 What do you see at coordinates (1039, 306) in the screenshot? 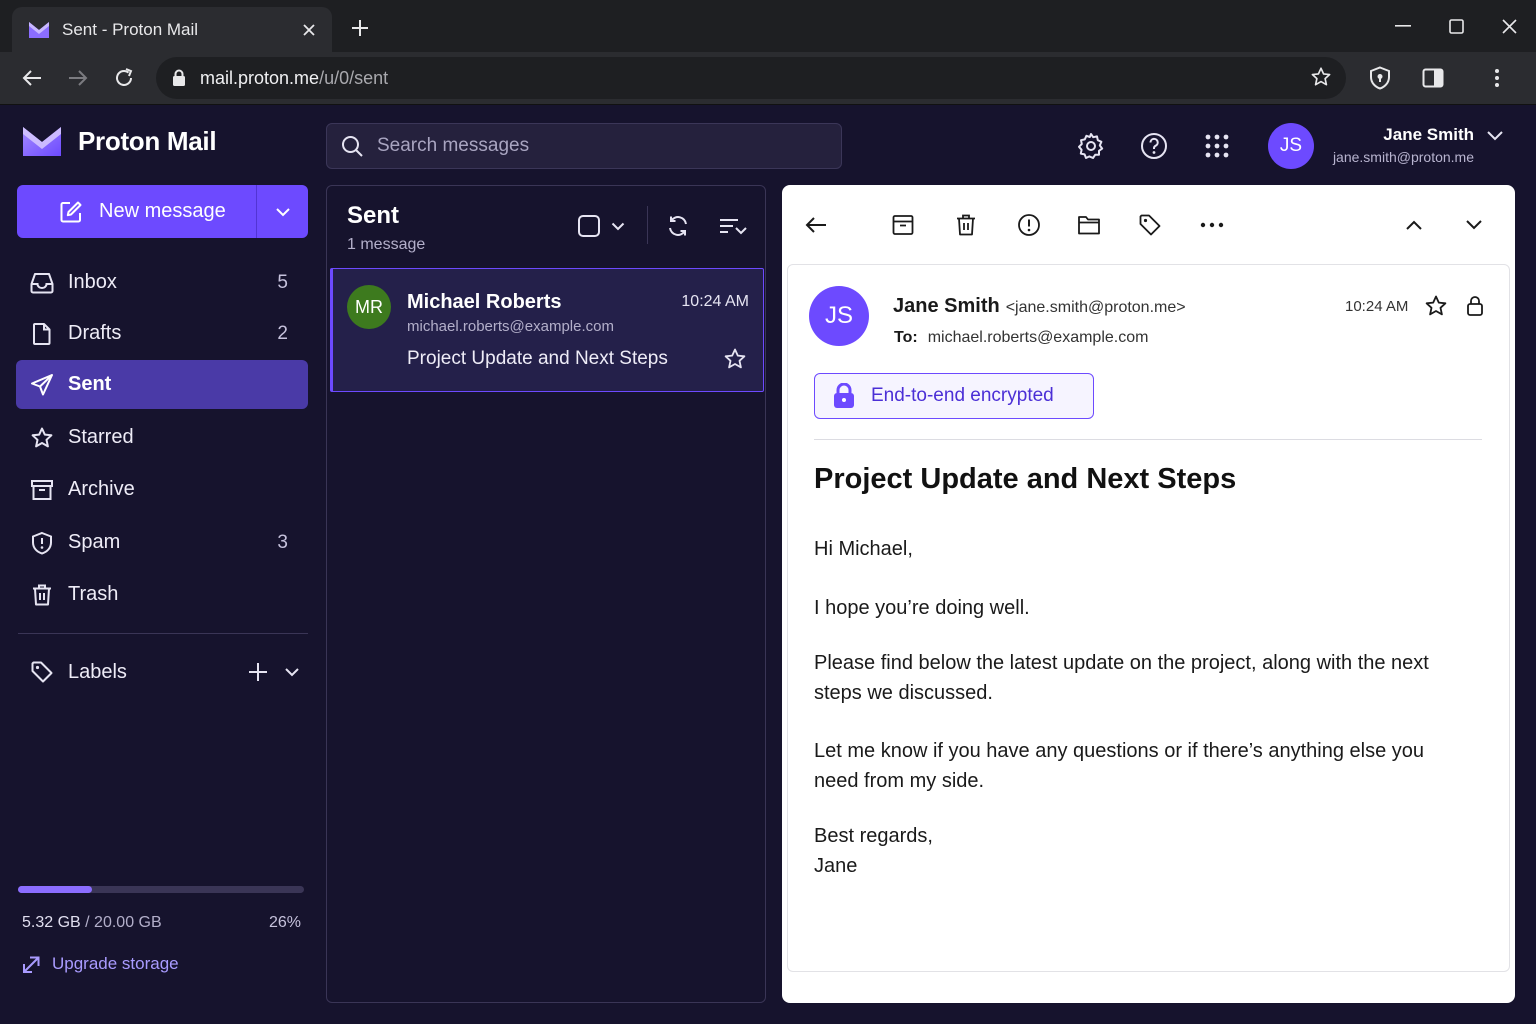
I see `sender-header: Jane Smith <jane.smith@proton.me>` at bounding box center [1039, 306].